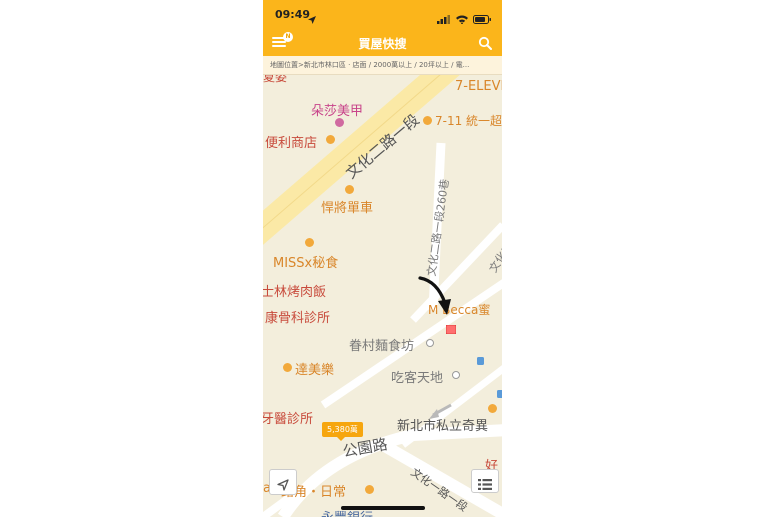 This screenshot has height=517, width=765. I want to click on poi-label-dameile: 達美樂, so click(315, 370).